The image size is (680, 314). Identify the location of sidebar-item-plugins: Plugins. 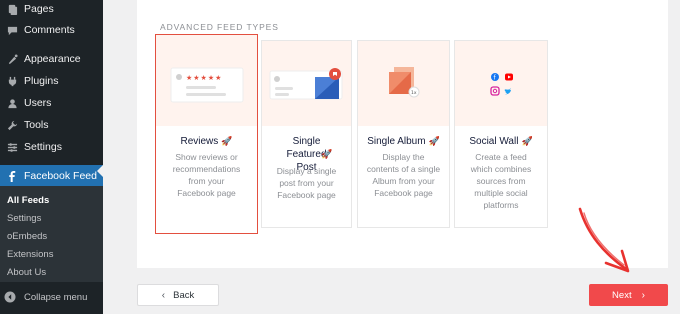
(51, 81).